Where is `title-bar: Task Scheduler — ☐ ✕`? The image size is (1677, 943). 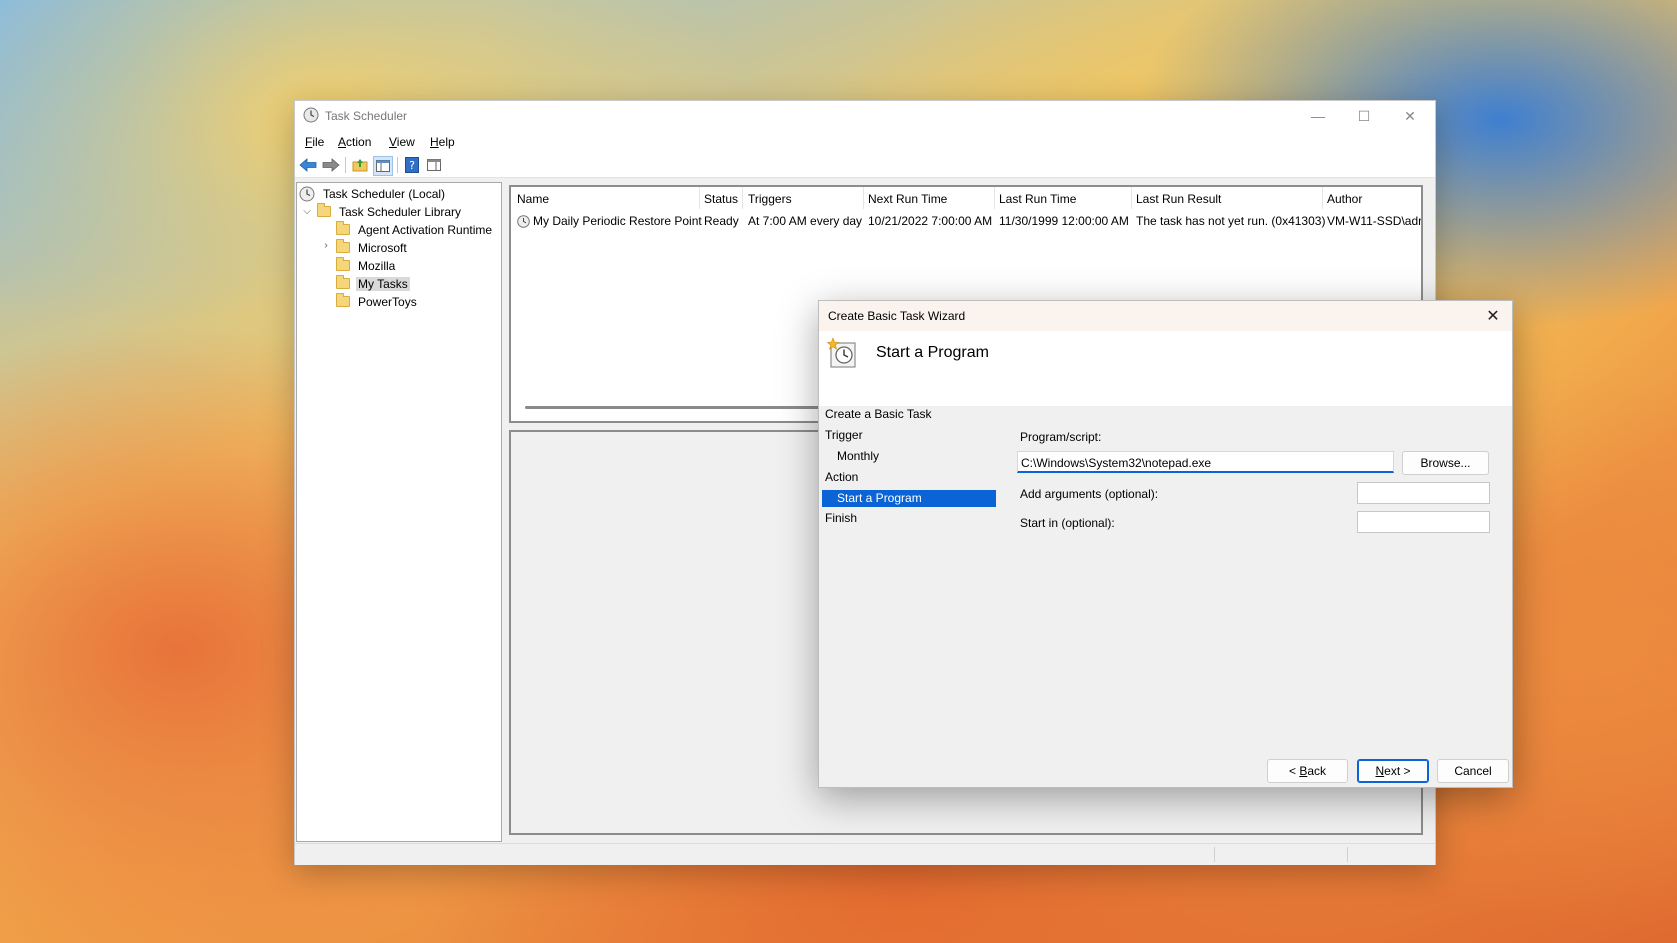 title-bar: Task Scheduler — ☐ ✕ is located at coordinates (865, 116).